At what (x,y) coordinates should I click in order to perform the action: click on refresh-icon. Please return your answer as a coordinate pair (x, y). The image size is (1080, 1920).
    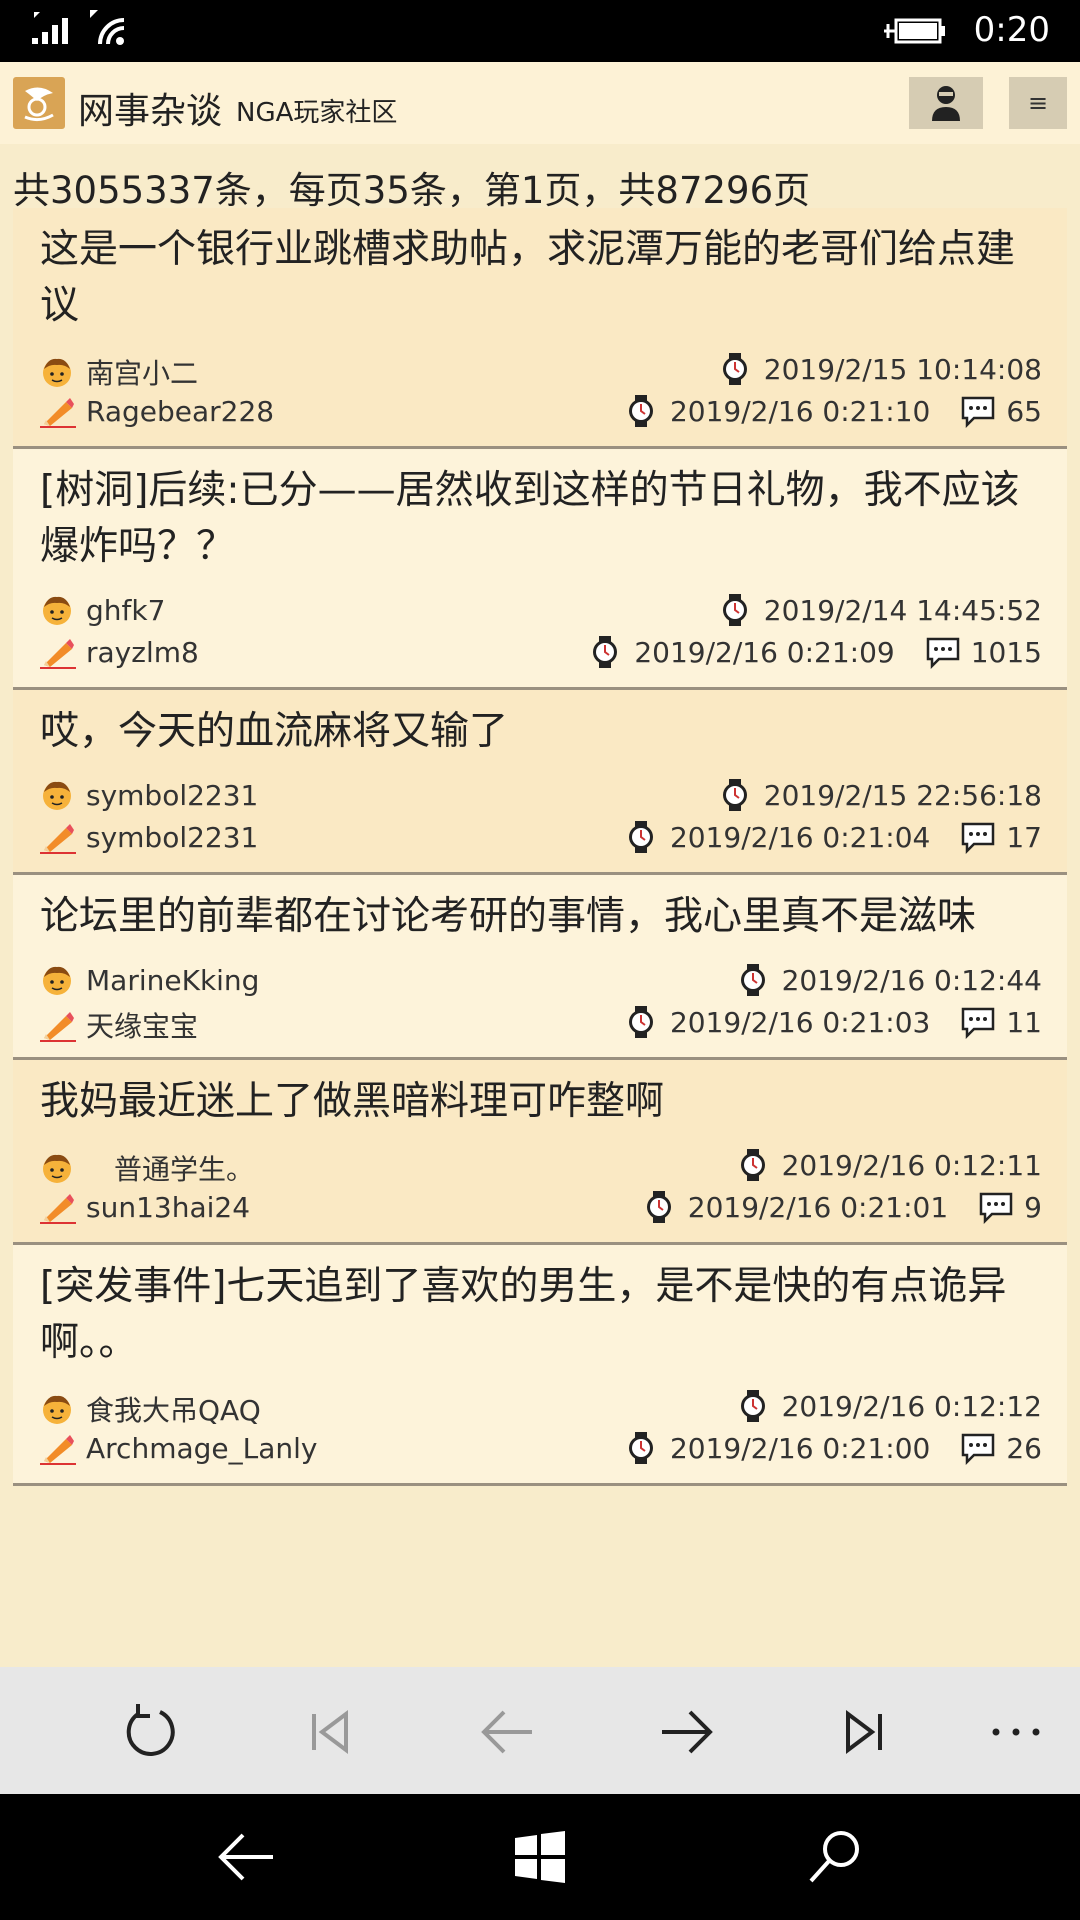
    Looking at the image, I should click on (150, 1732).